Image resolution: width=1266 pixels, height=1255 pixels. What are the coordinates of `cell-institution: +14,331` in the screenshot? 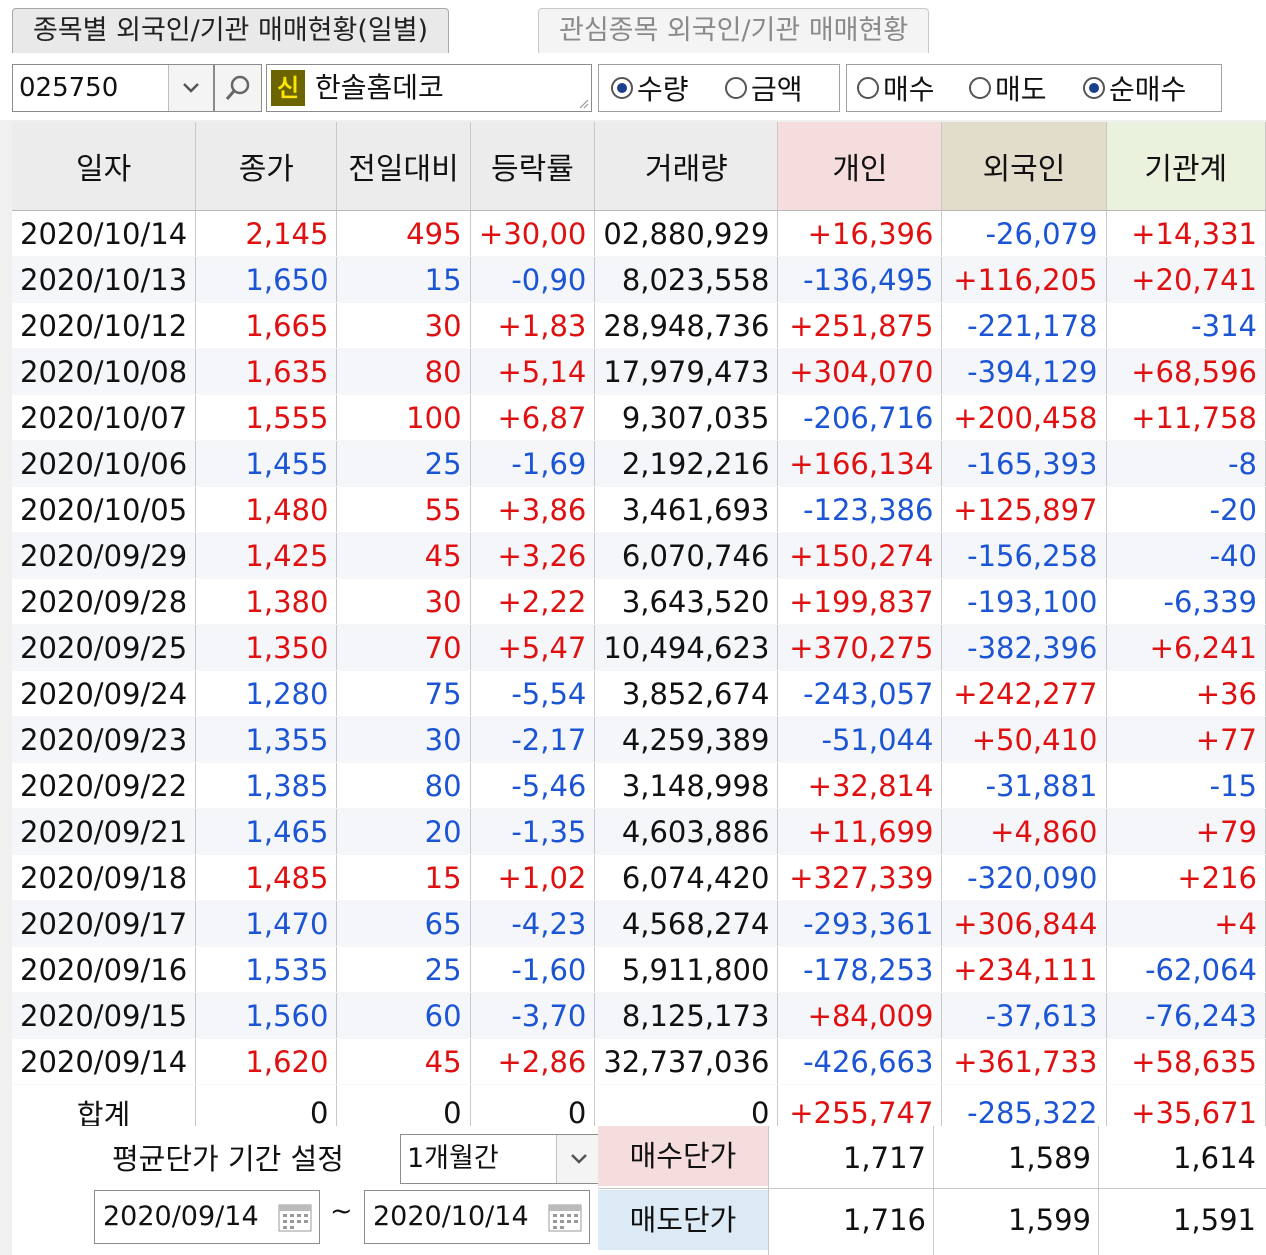 It's located at (1186, 233).